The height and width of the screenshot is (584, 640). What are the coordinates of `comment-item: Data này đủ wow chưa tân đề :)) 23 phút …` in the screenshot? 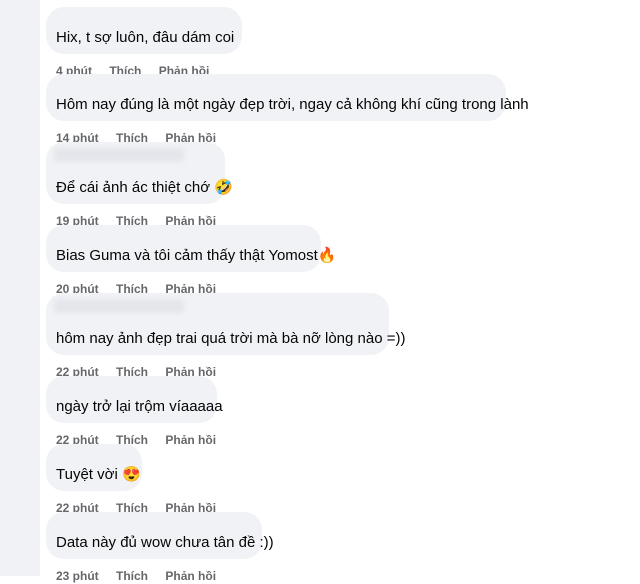 It's located at (160, 548).